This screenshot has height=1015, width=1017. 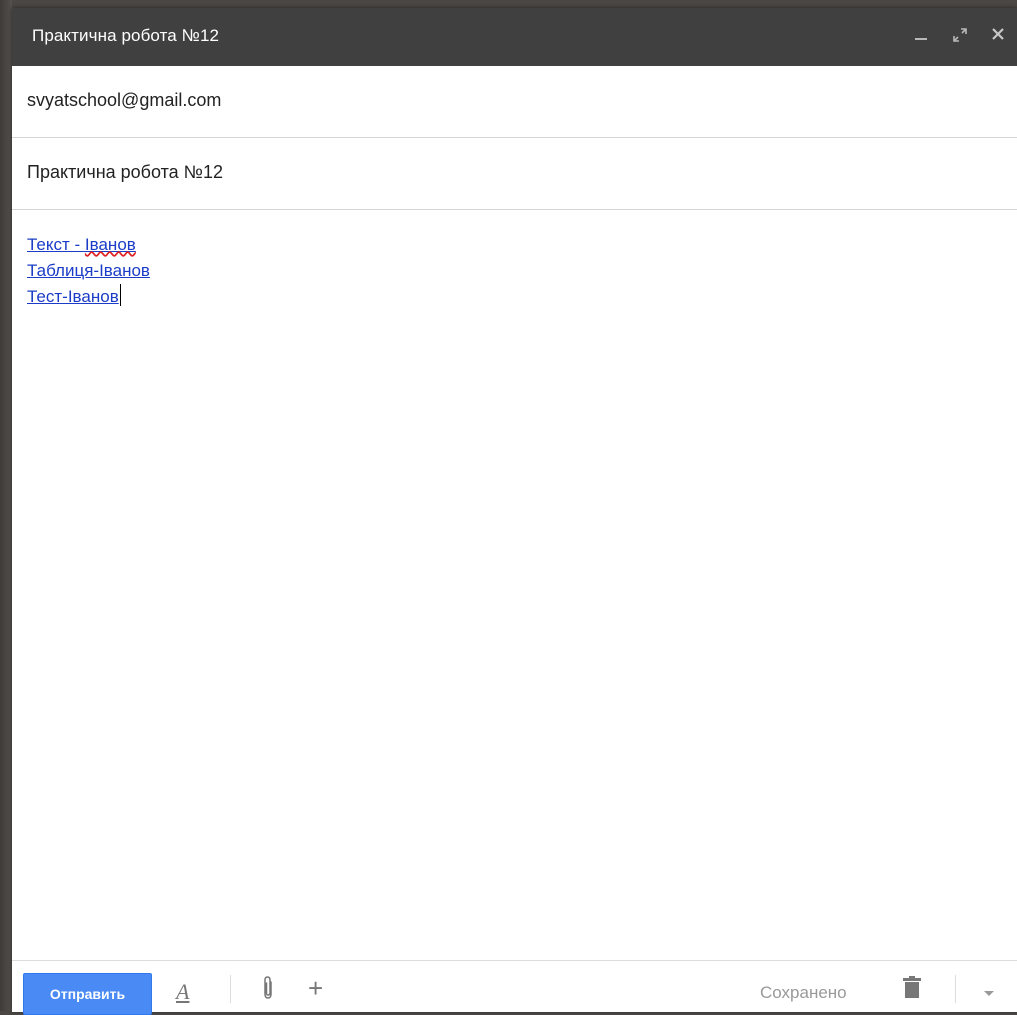 I want to click on body-link-text: Текст - Іванов, so click(x=81, y=245).